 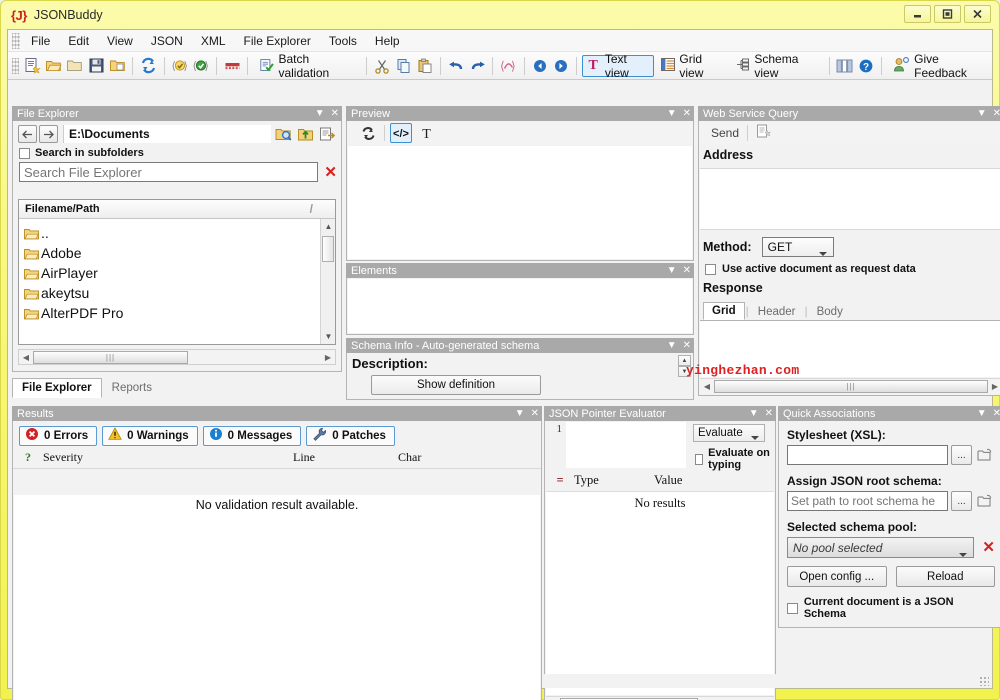 What do you see at coordinates (24, 153) in the screenshot?
I see `search-subfolders-checkbox` at bounding box center [24, 153].